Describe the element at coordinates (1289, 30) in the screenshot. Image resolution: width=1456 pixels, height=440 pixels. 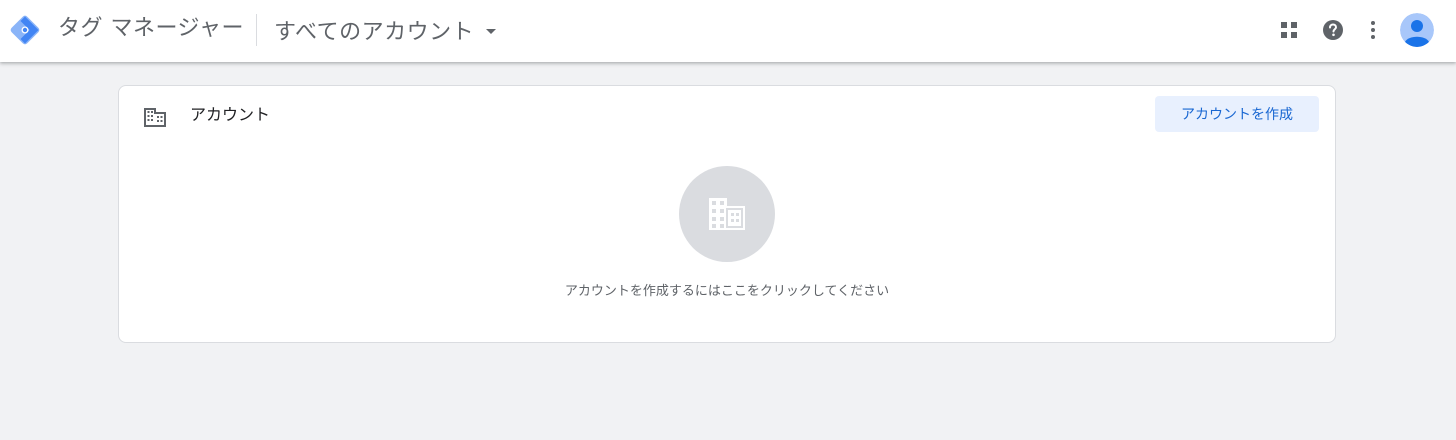
I see `apps-grid-icon` at that location.